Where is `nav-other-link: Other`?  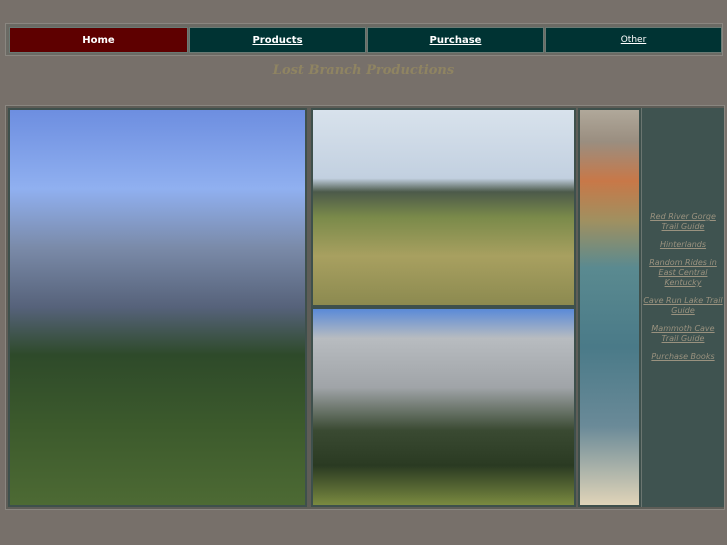 nav-other-link: Other is located at coordinates (634, 40).